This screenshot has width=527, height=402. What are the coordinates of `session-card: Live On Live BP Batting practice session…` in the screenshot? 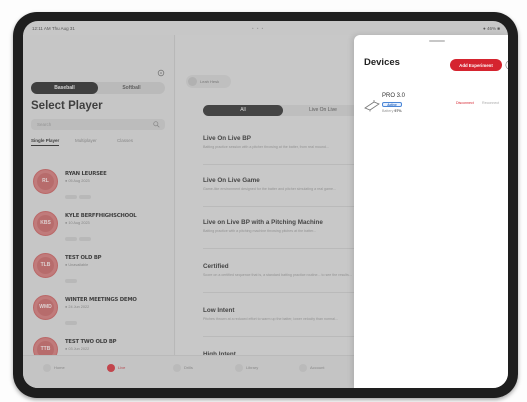 It's located at (283, 147).